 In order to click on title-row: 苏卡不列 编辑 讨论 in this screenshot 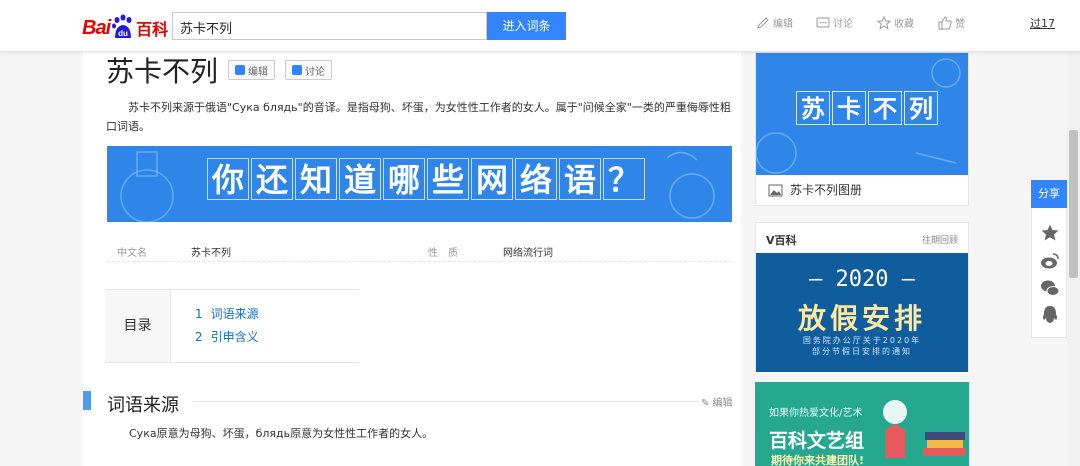, I will do `click(219, 70)`.